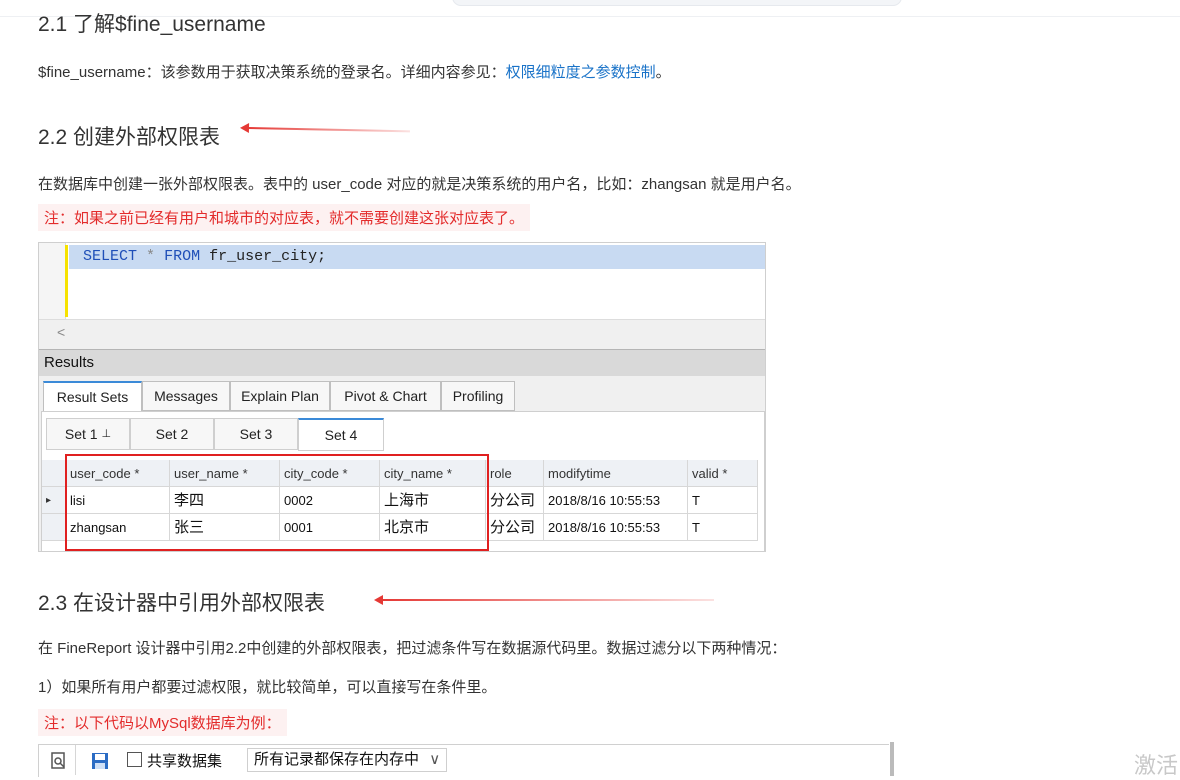 The image size is (1180, 780). Describe the element at coordinates (182, 256) in the screenshot. I see `sql-from-keyword: FROM` at that location.